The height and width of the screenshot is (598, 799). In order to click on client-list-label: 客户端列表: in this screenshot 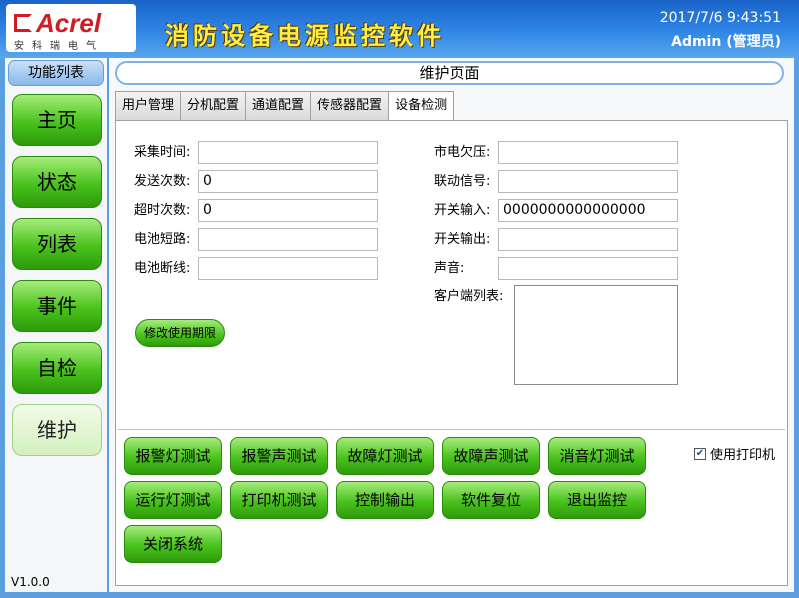, I will do `click(469, 296)`.